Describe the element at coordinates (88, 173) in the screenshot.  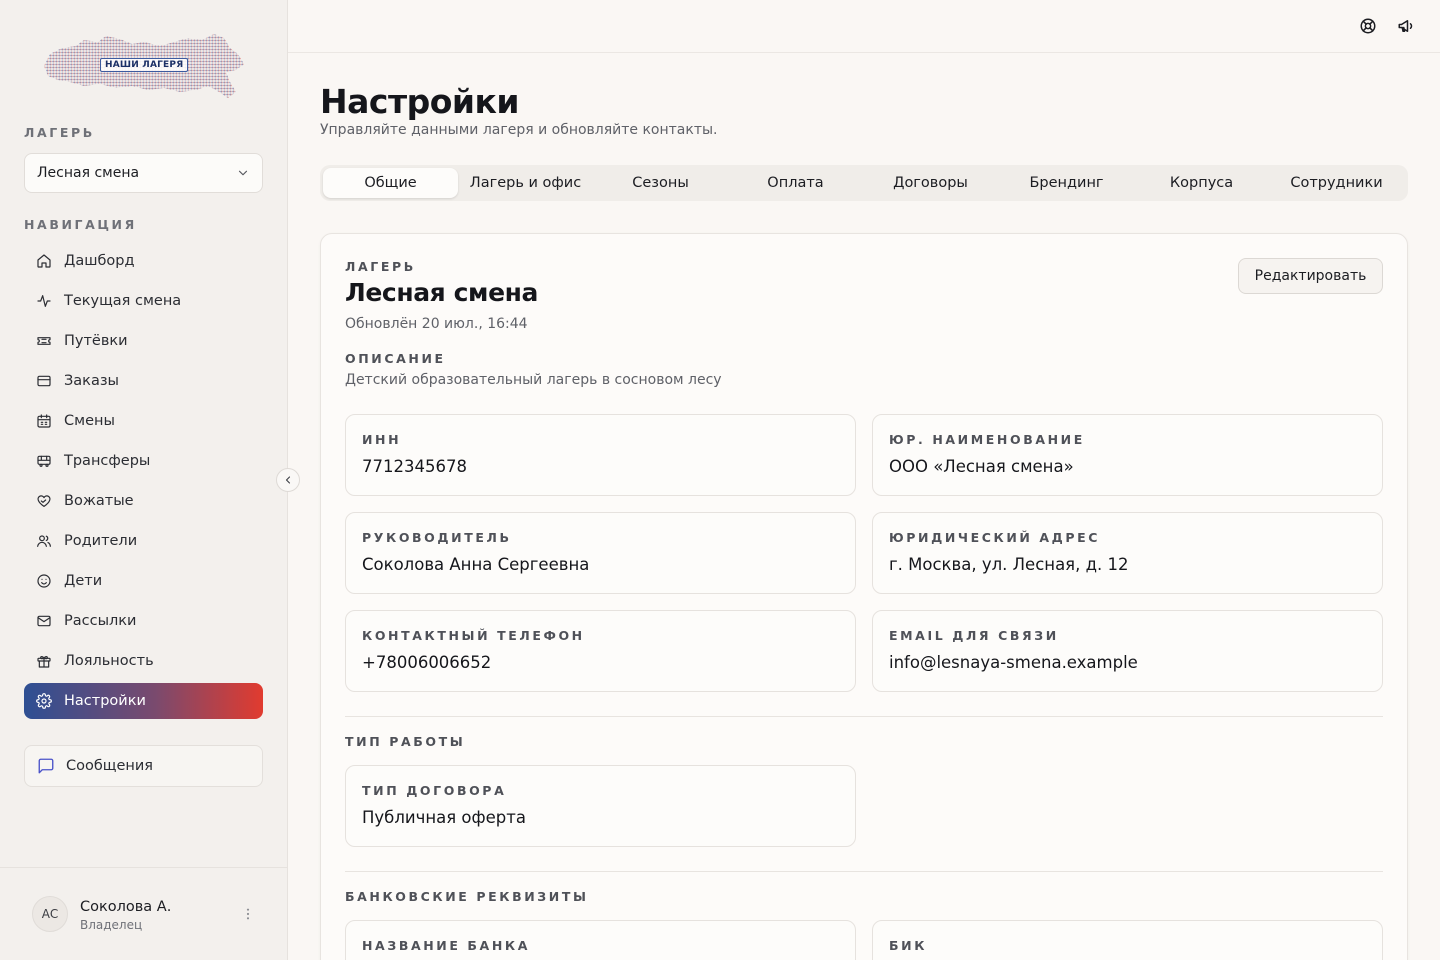
I see `camp-select-value: Лесная смена` at that location.